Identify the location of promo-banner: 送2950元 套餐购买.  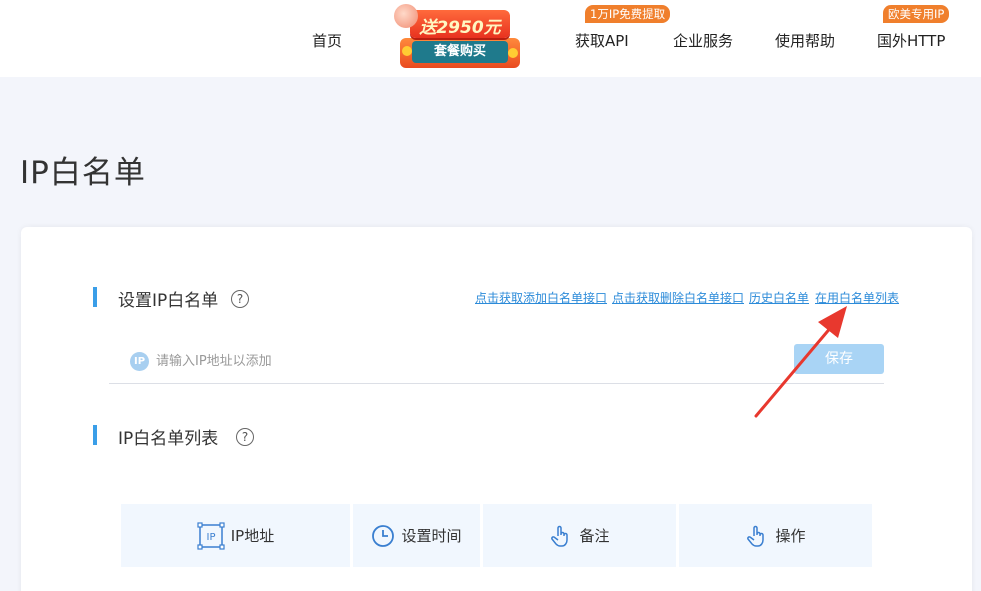
(460, 36).